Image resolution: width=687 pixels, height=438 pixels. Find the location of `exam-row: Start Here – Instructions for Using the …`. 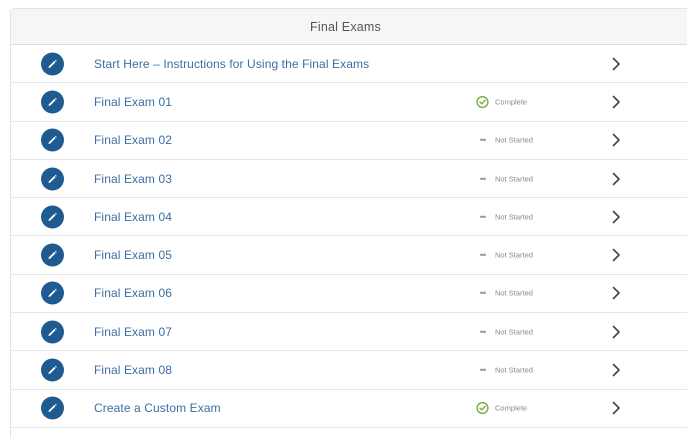

exam-row: Start Here – Instructions for Using the … is located at coordinates (349, 64).